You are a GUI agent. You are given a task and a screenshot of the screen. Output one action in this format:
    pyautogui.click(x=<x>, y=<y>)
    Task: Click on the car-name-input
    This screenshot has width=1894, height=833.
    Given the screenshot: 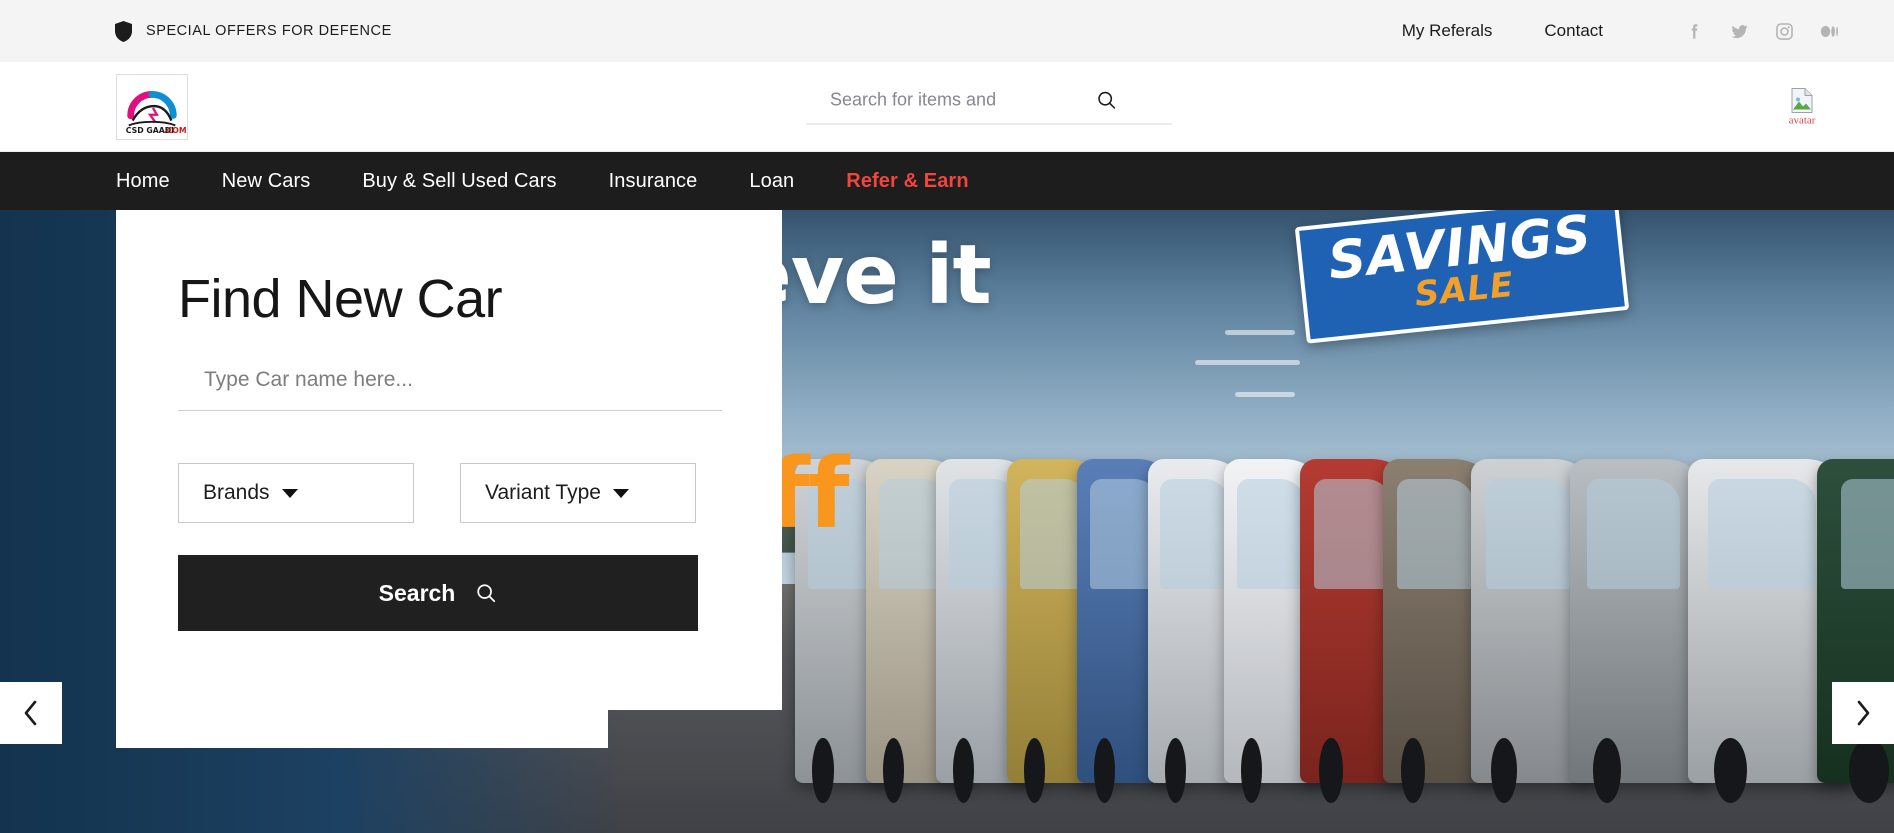 What is the action you would take?
    pyautogui.click(x=450, y=389)
    